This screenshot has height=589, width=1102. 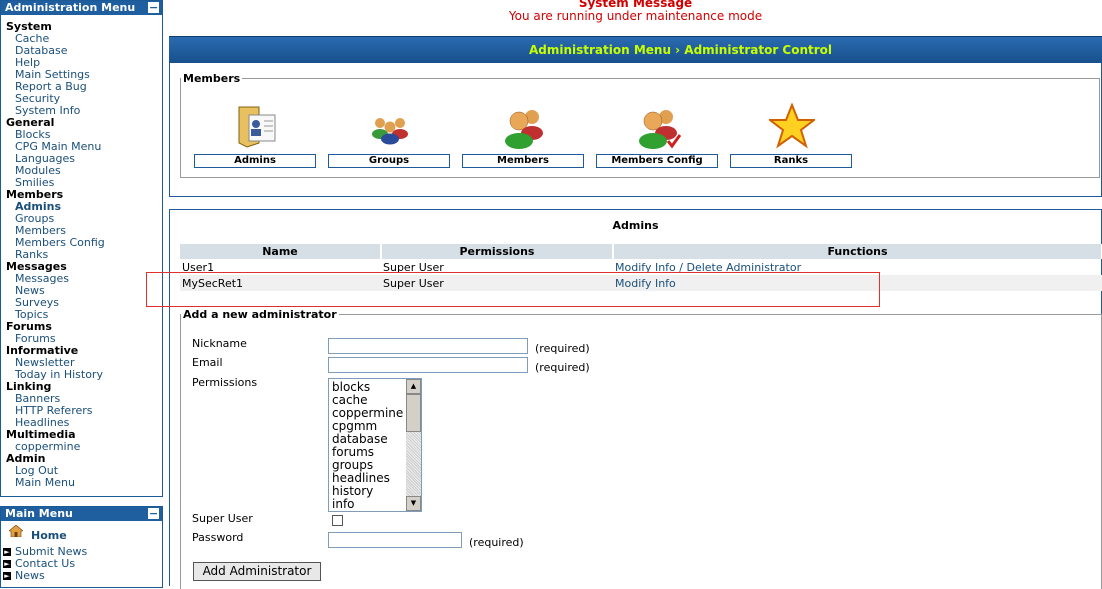 I want to click on main-menu-label: News, so click(x=30, y=575).